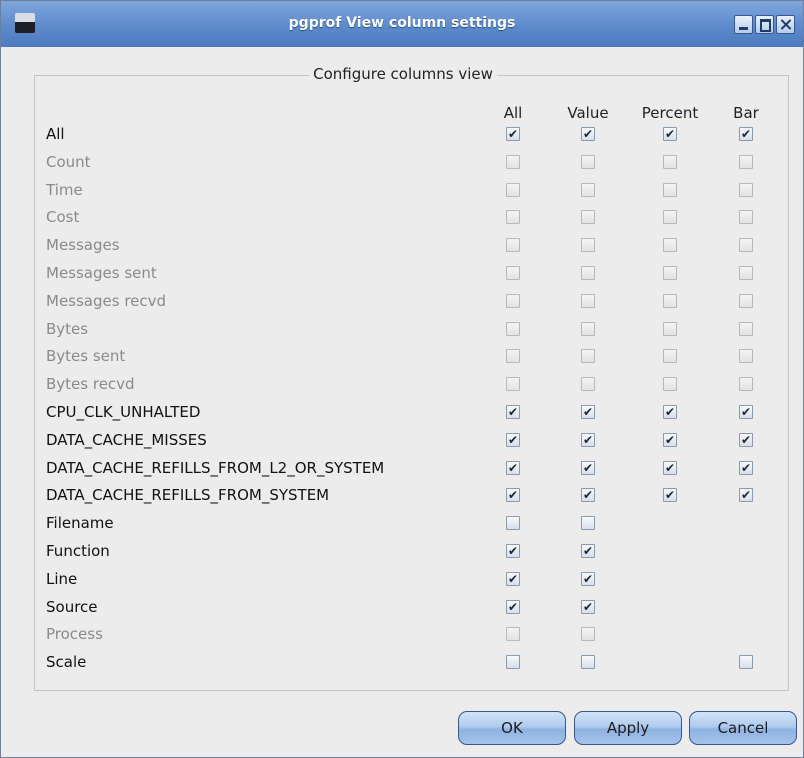 Image resolution: width=804 pixels, height=758 pixels. Describe the element at coordinates (513, 300) in the screenshot. I see `checkbox-messages-recvd-all` at that location.